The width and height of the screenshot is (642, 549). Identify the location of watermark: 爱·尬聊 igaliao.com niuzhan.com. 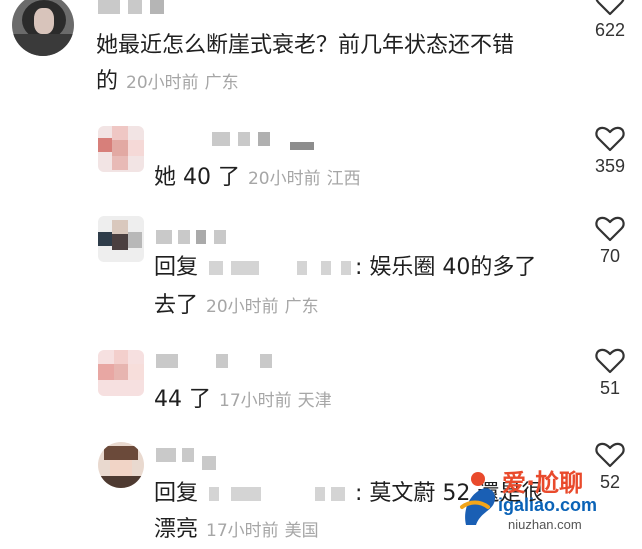
(548, 497).